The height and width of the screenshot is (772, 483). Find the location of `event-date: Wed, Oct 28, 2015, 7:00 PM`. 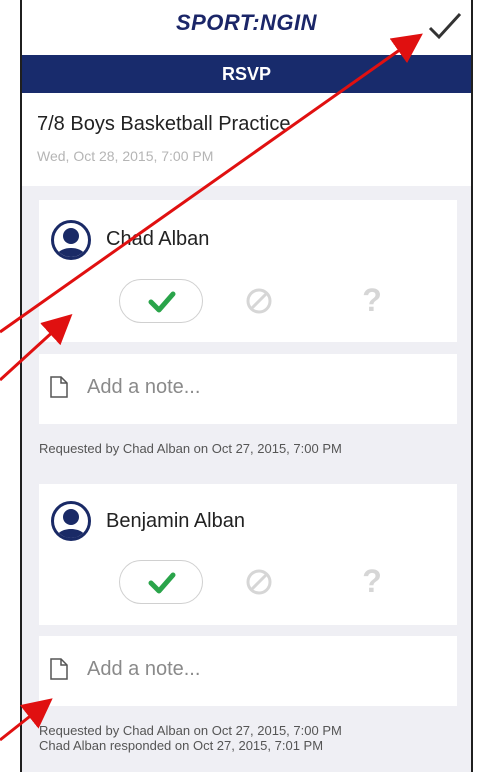

event-date: Wed, Oct 28, 2015, 7:00 PM is located at coordinates (125, 156).